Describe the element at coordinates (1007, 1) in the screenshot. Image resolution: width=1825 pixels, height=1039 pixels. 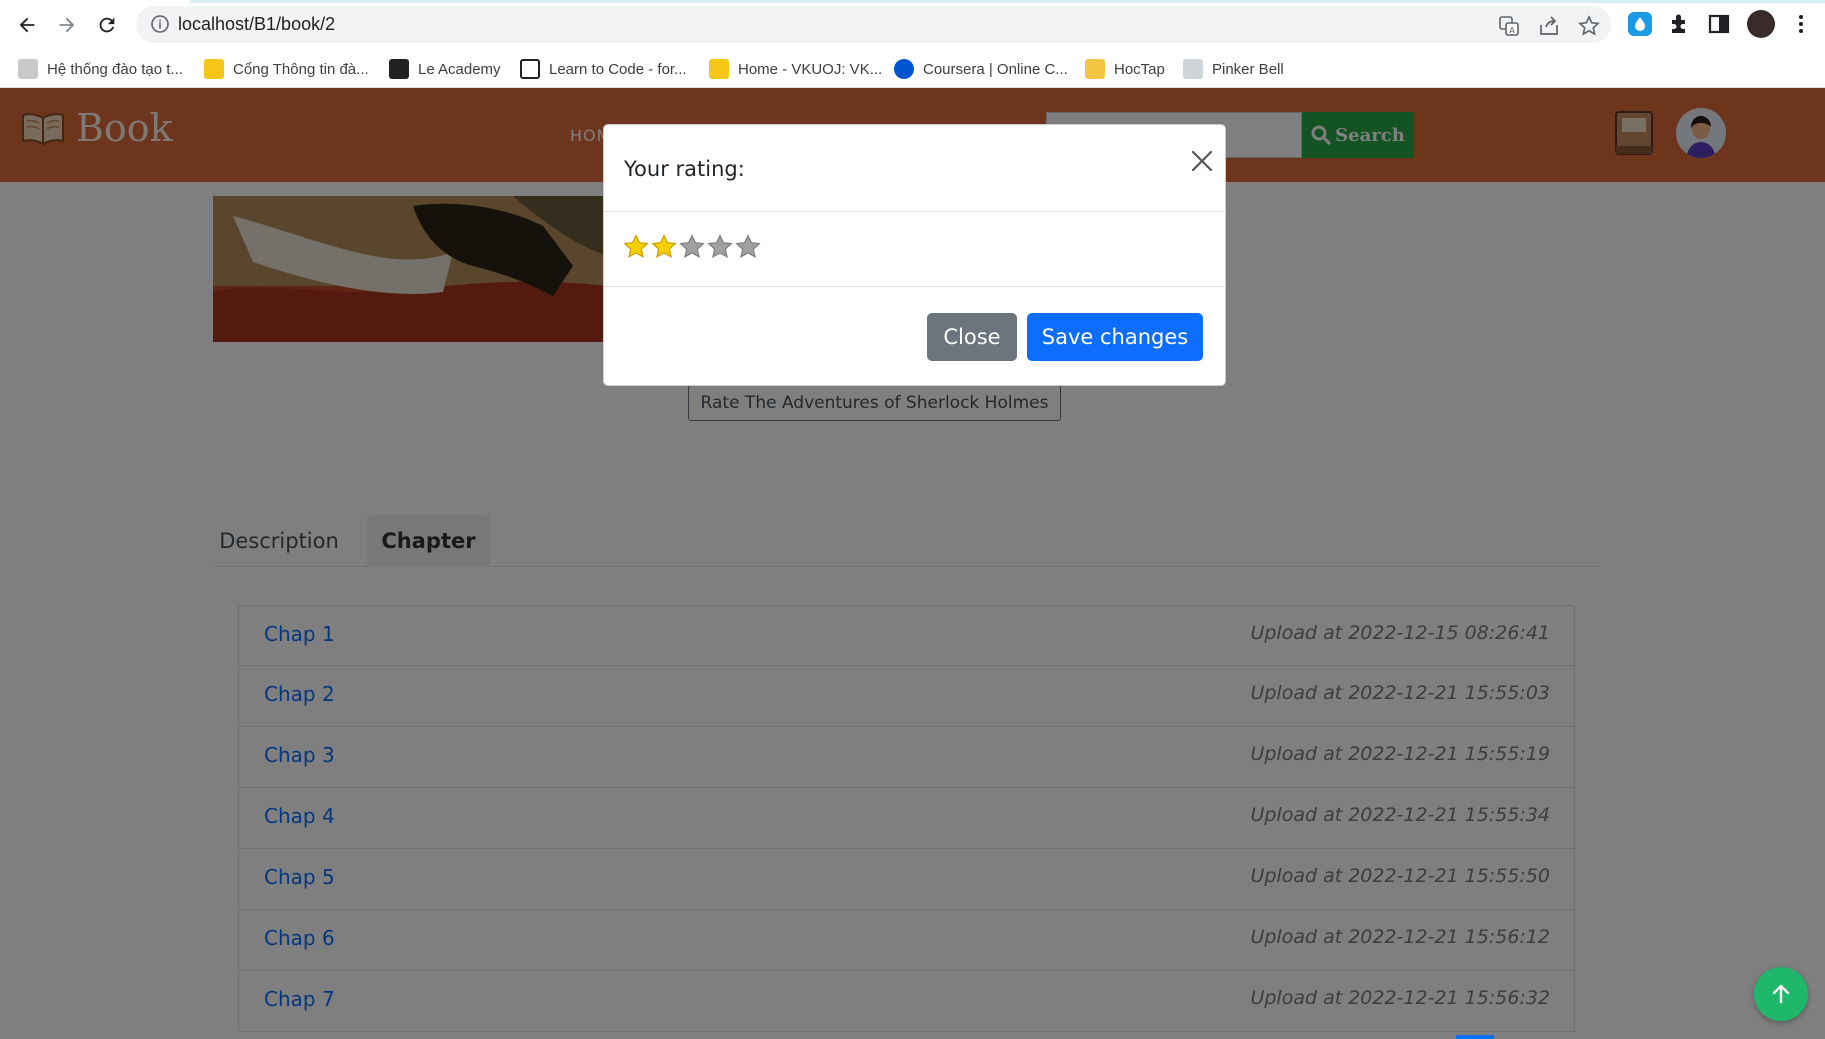
I see `loading-bar` at that location.